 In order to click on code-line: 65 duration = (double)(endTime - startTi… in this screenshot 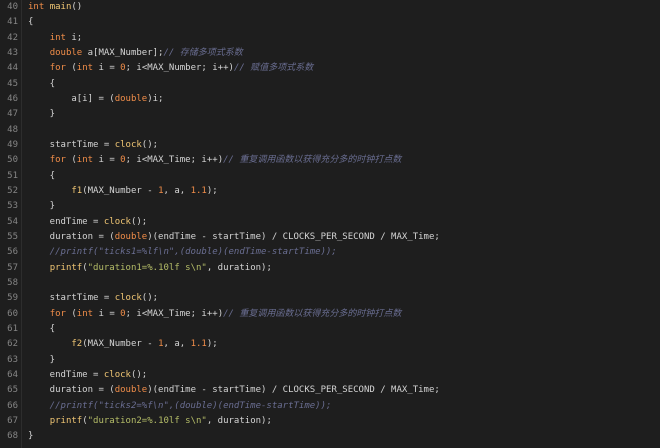, I will do `click(330, 390)`.